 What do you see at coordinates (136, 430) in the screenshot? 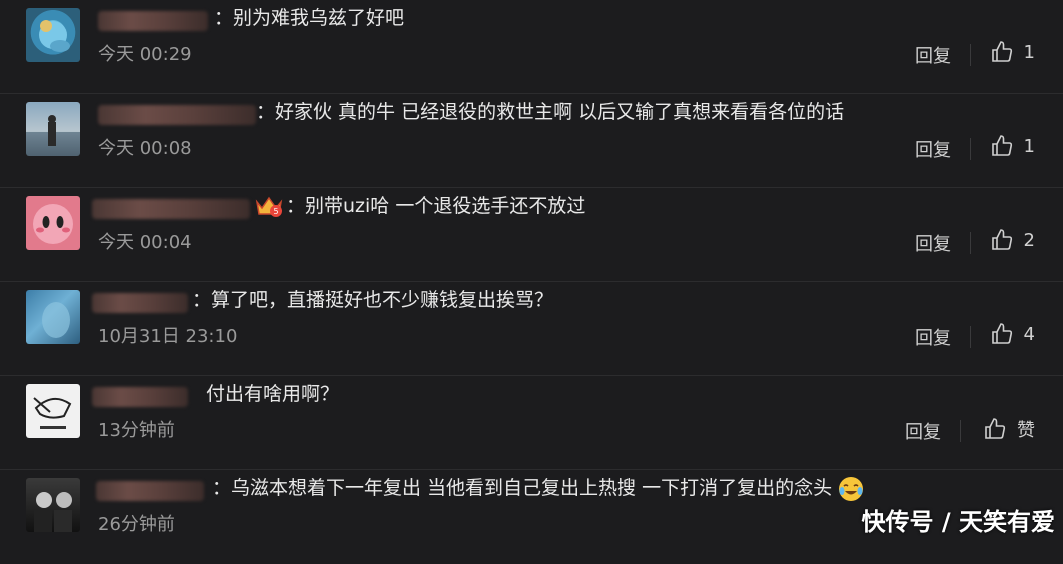
I see `comment-time: 13分钟前` at bounding box center [136, 430].